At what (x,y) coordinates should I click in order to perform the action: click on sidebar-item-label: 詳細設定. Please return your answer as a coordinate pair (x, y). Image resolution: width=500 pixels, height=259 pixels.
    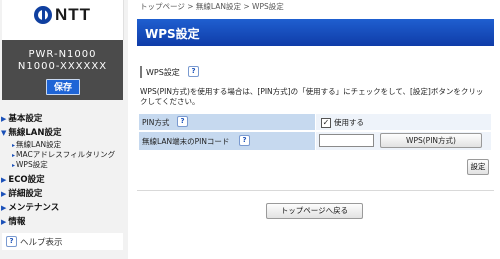
    Looking at the image, I should click on (25, 194).